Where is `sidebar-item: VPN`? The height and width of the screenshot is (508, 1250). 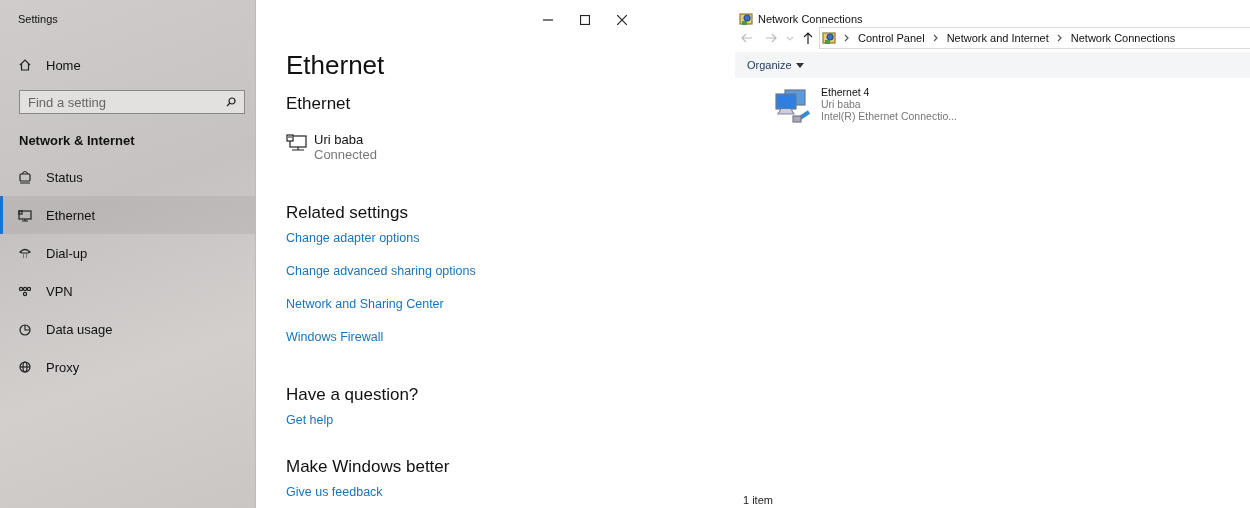 sidebar-item: VPN is located at coordinates (127, 291).